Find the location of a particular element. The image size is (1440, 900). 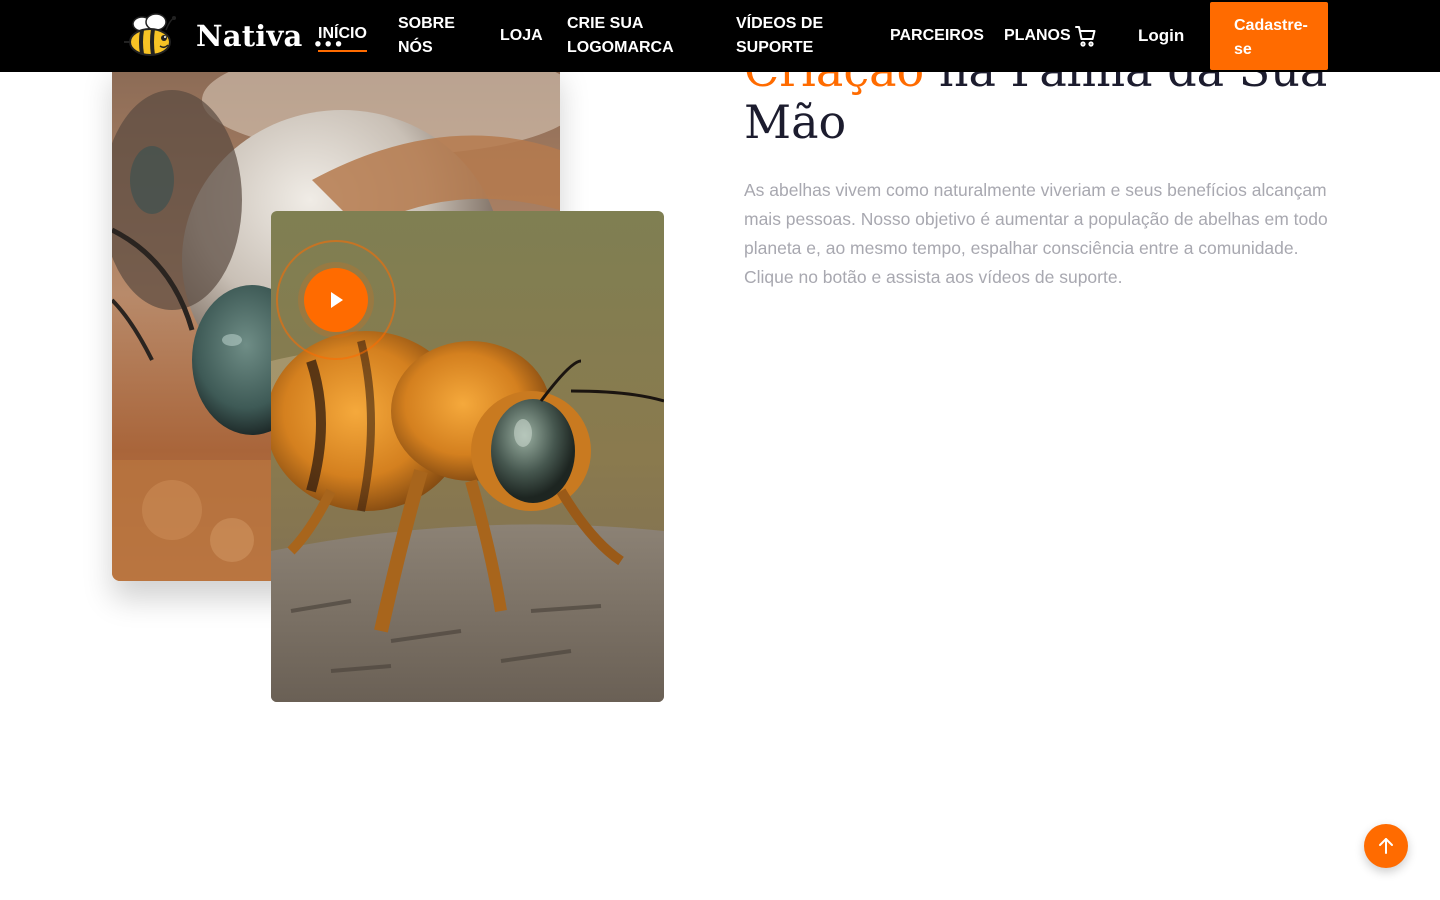

nav-sobre-label-1: SOBRE is located at coordinates (426, 23).